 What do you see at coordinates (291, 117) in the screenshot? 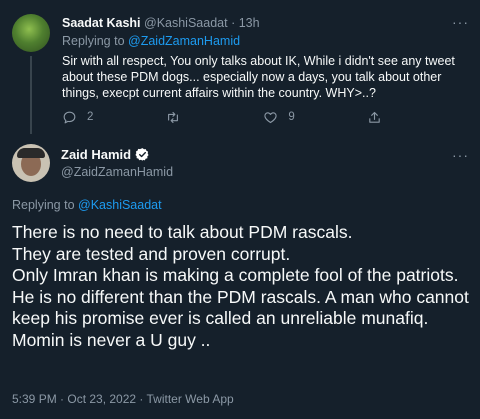
I see `like-count: 9` at bounding box center [291, 117].